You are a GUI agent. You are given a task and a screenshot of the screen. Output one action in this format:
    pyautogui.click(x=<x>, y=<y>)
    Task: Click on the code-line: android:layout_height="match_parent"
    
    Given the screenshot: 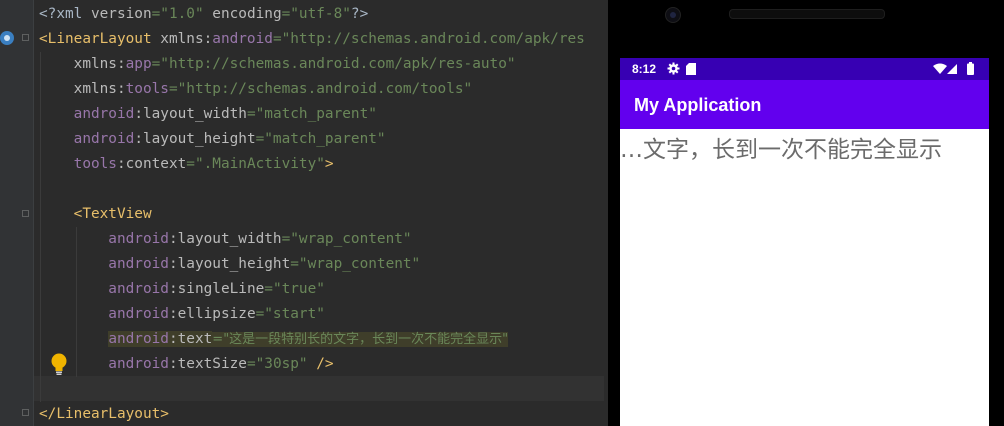 What is the action you would take?
    pyautogui.click(x=212, y=139)
    